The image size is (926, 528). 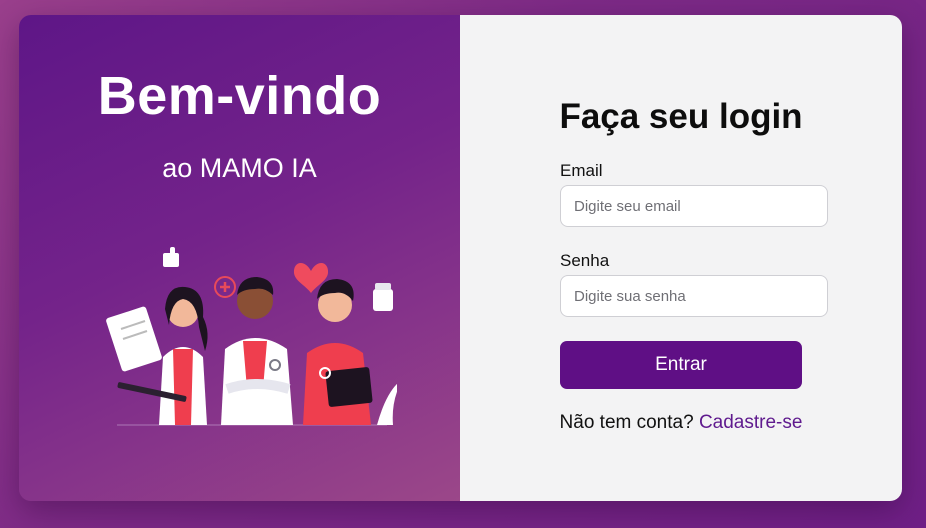 I want to click on clipboard-icon, so click(x=134, y=339).